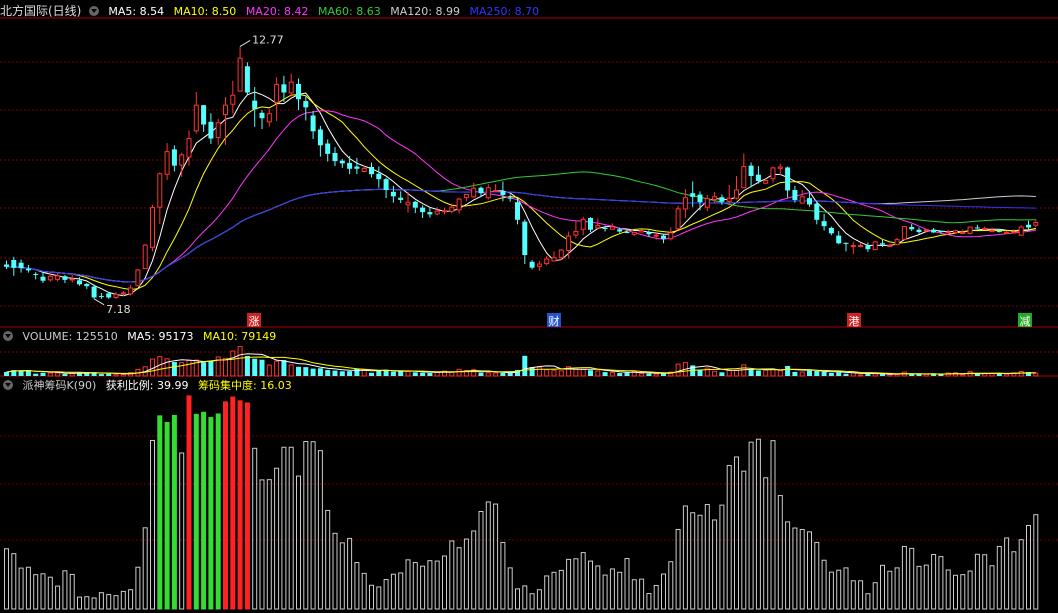 The image size is (1058, 613). I want to click on ma60-label: MA60: 8.63, so click(349, 11).